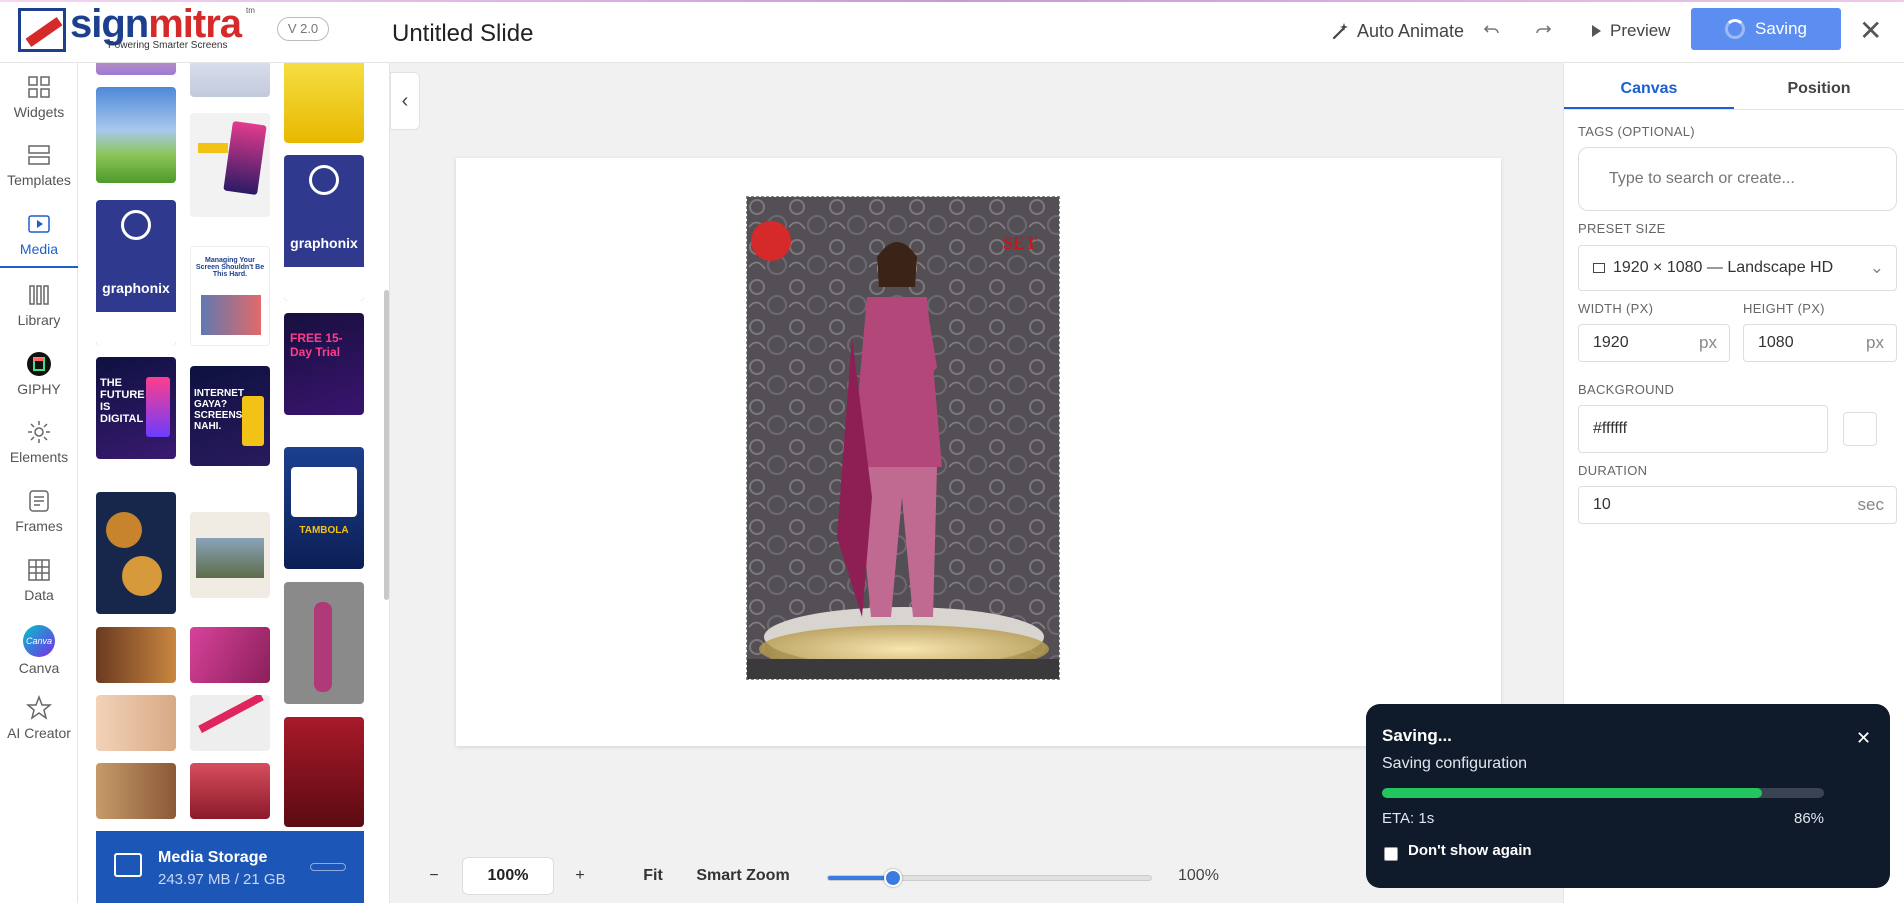  I want to click on templates-icon, so click(39, 155).